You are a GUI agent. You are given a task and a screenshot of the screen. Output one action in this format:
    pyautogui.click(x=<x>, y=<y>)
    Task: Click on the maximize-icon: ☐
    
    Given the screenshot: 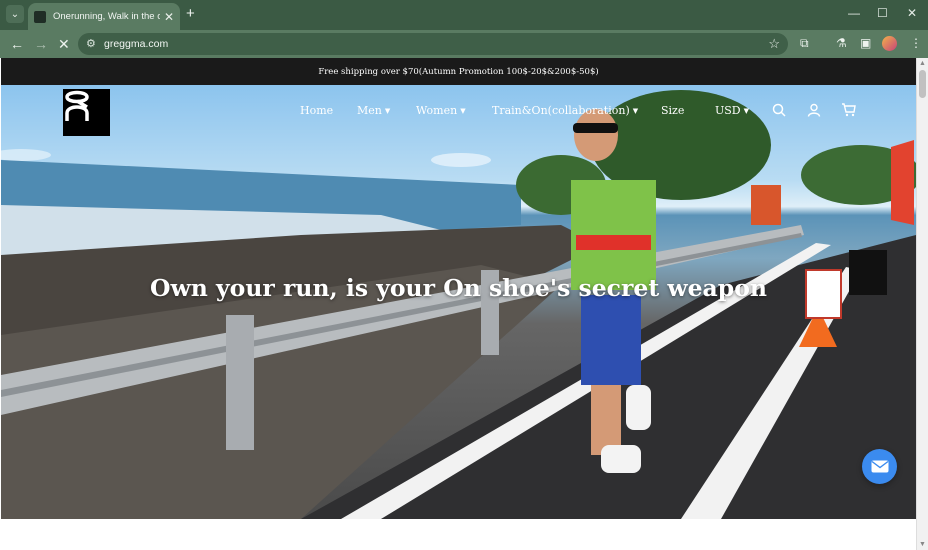 What is the action you would take?
    pyautogui.click(x=882, y=13)
    